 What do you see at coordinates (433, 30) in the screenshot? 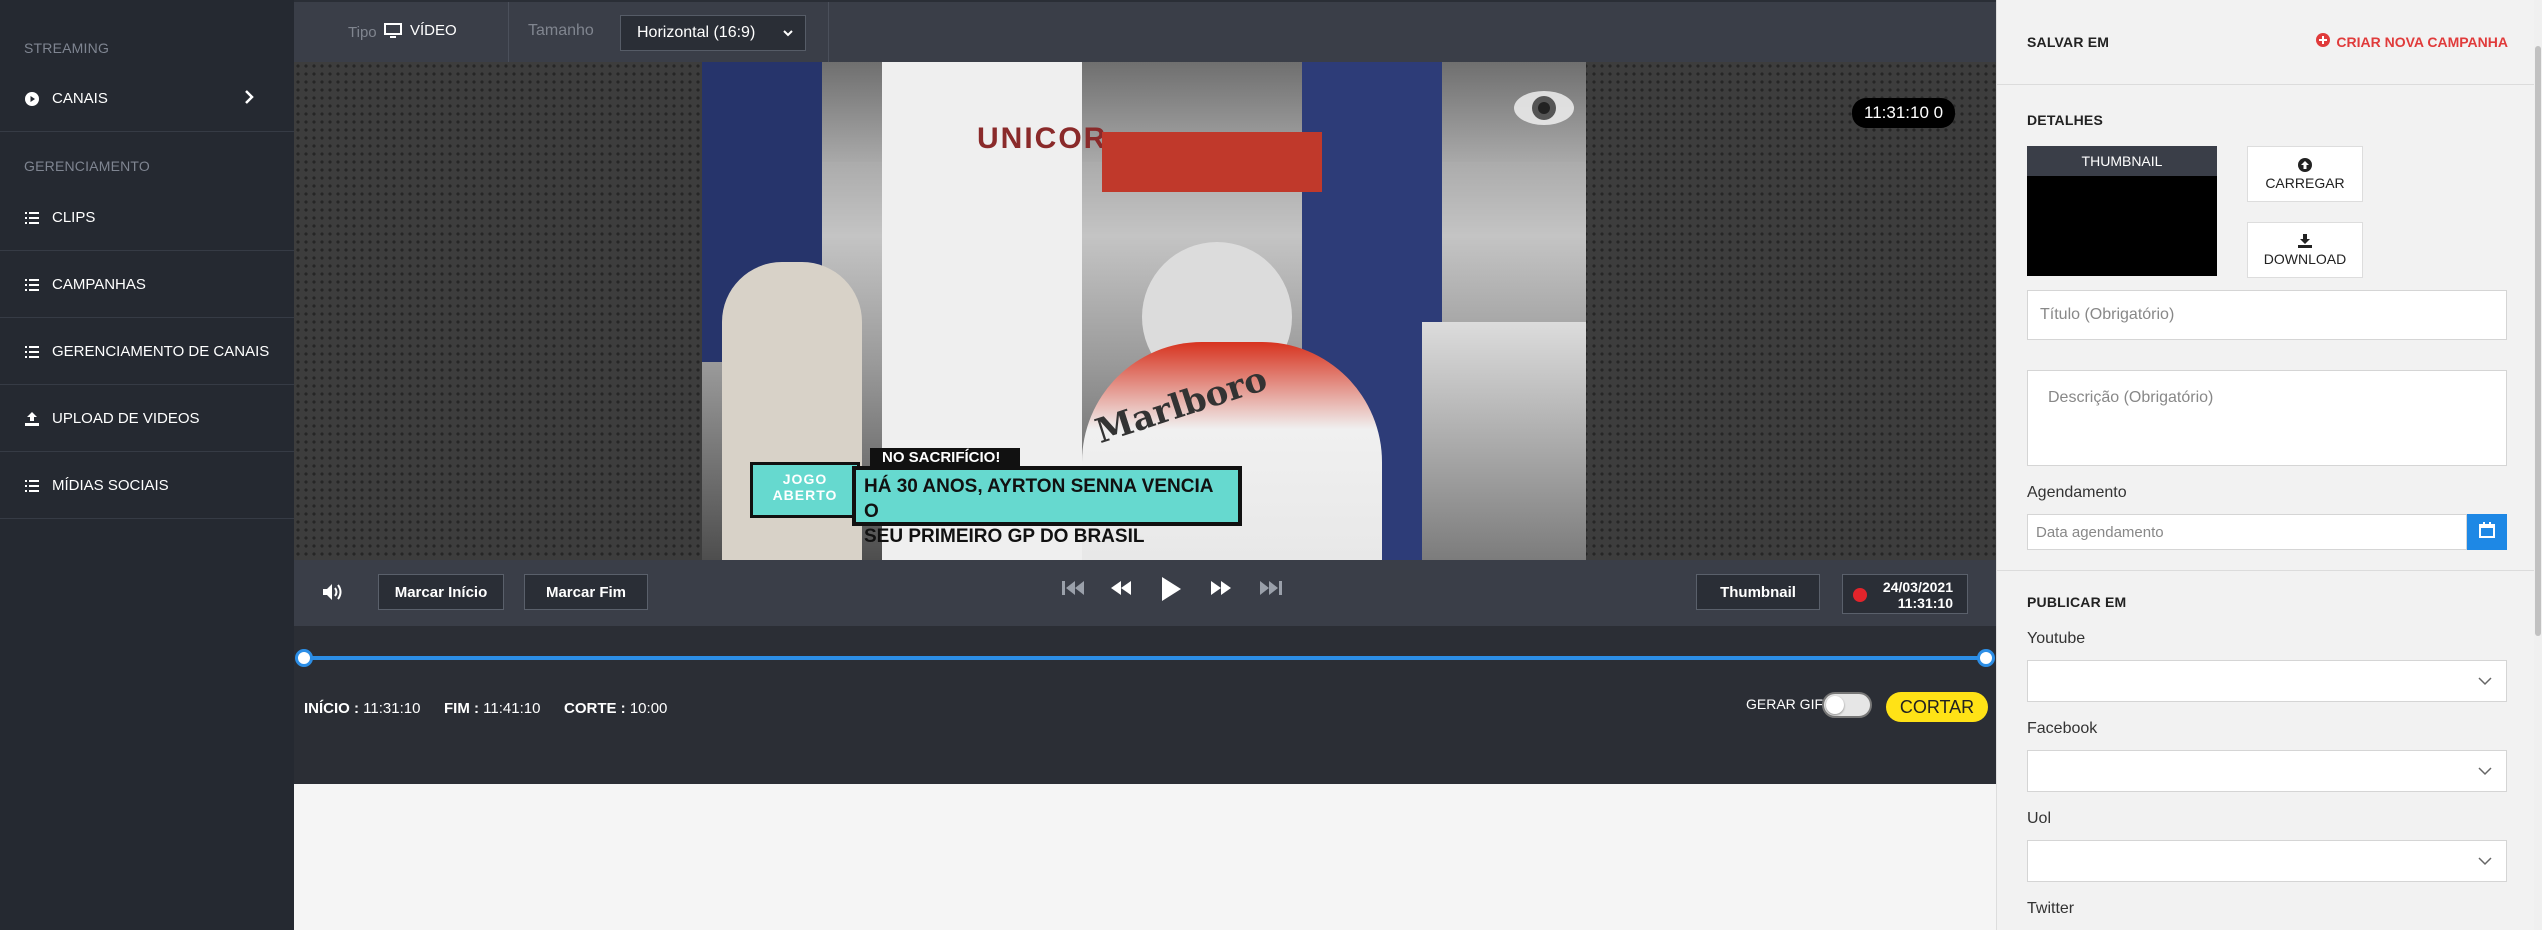
I see `tipo-value-text: VÍDEO` at bounding box center [433, 30].